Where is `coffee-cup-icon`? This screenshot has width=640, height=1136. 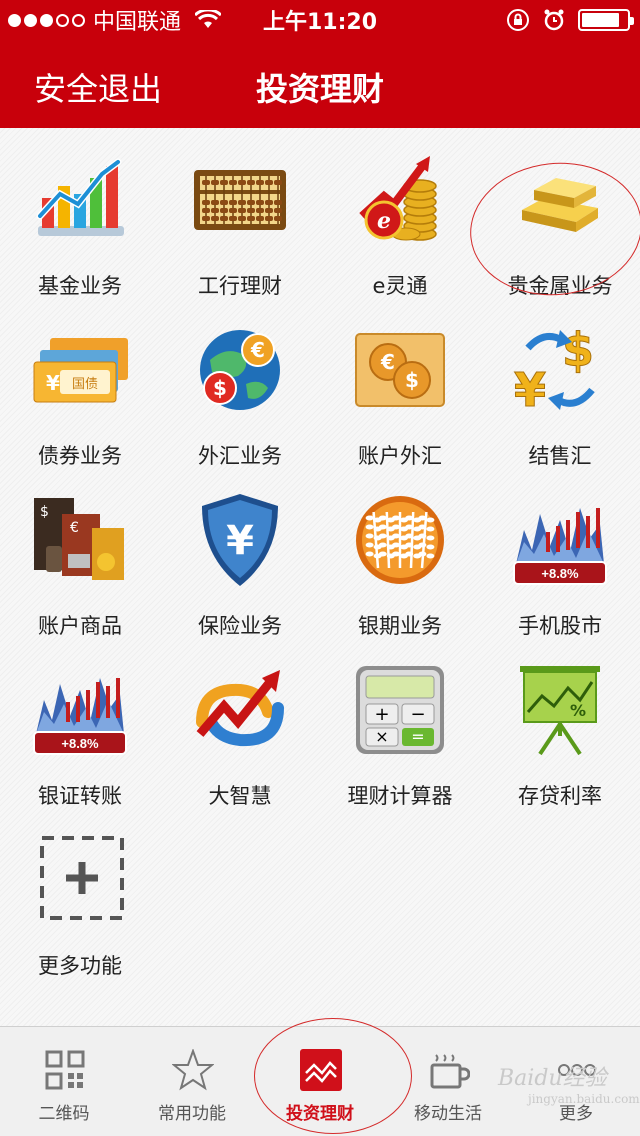
coffee-cup-icon is located at coordinates (449, 1070).